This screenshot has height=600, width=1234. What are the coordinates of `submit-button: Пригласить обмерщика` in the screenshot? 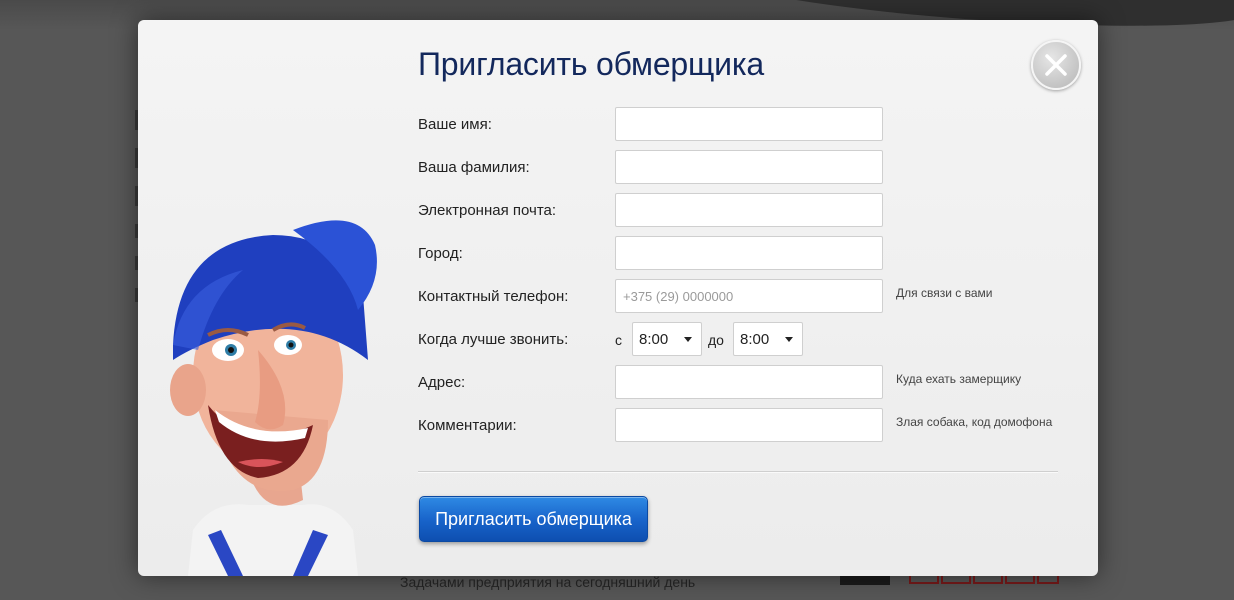 It's located at (533, 519).